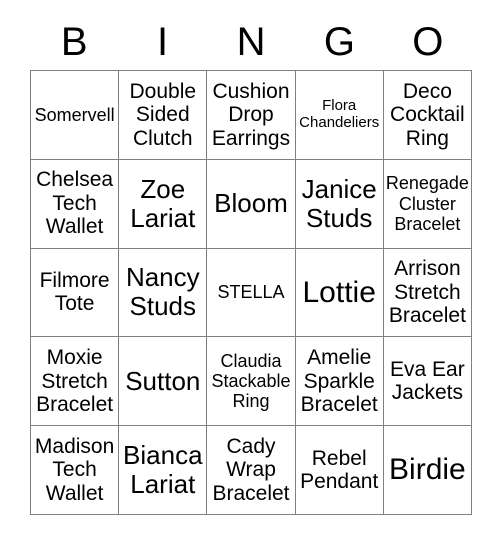 This screenshot has width=500, height=544. I want to click on bingo-cell: Birdie, so click(427, 470).